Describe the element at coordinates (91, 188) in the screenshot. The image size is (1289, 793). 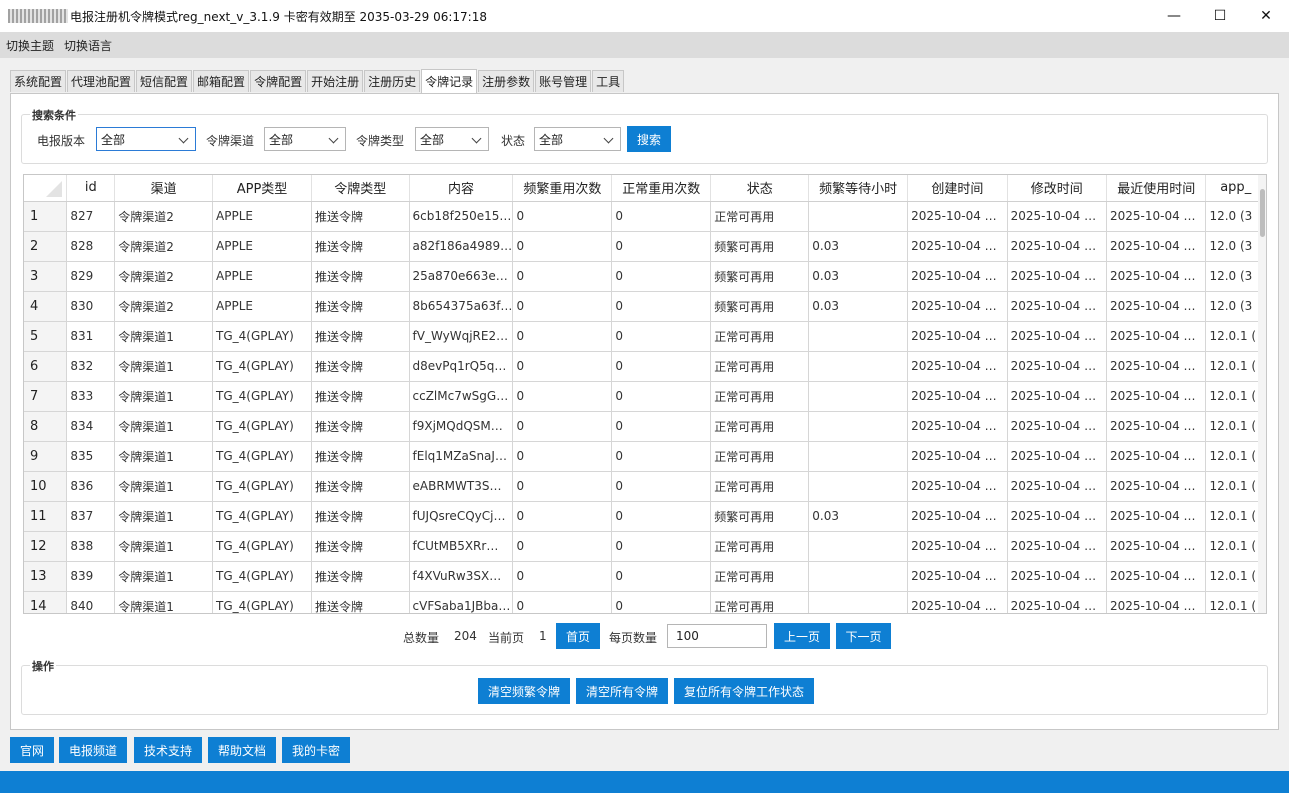
I see `column-header: id` at that location.